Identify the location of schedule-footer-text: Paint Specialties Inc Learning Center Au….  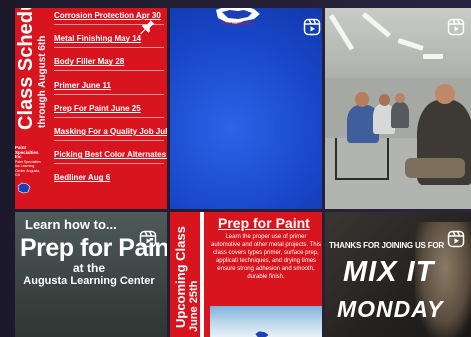
(28, 168).